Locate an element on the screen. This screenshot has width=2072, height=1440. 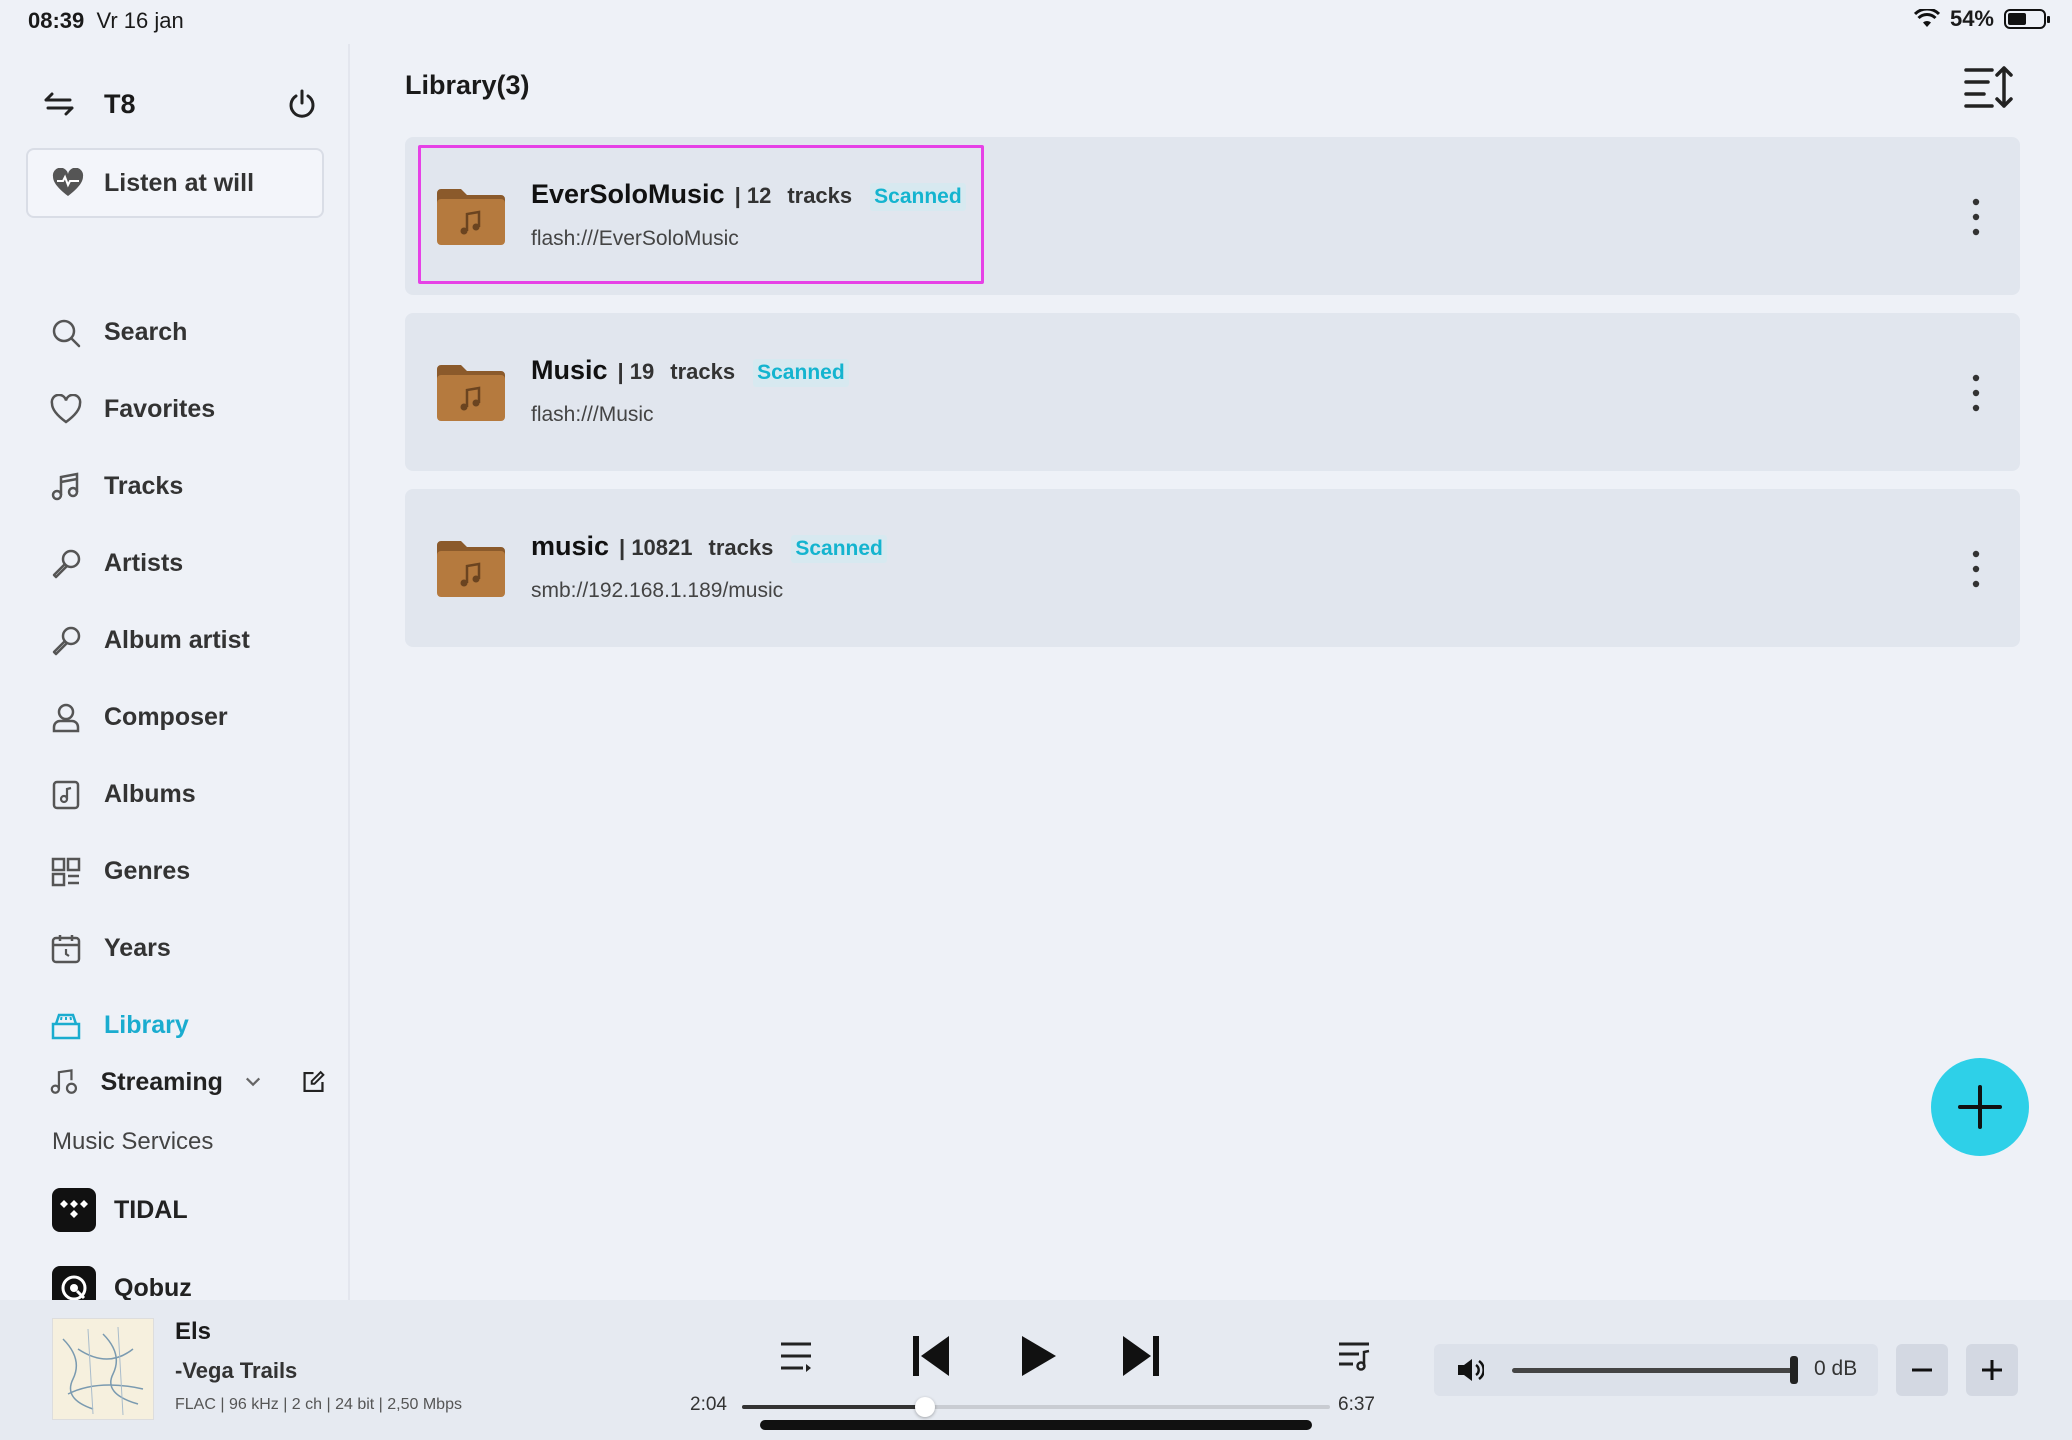
library-path: flash:///Music is located at coordinates (592, 414).